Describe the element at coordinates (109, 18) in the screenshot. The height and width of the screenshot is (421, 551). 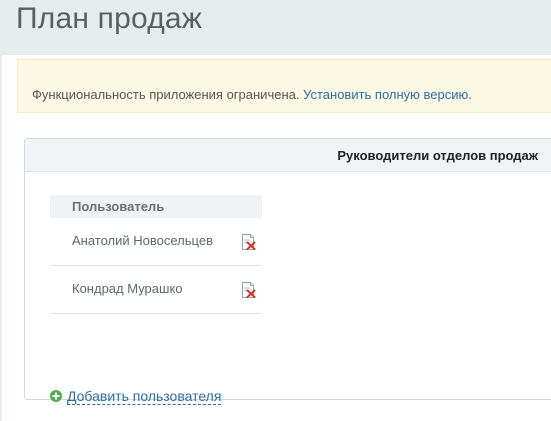
I see `page-title: План продаж` at that location.